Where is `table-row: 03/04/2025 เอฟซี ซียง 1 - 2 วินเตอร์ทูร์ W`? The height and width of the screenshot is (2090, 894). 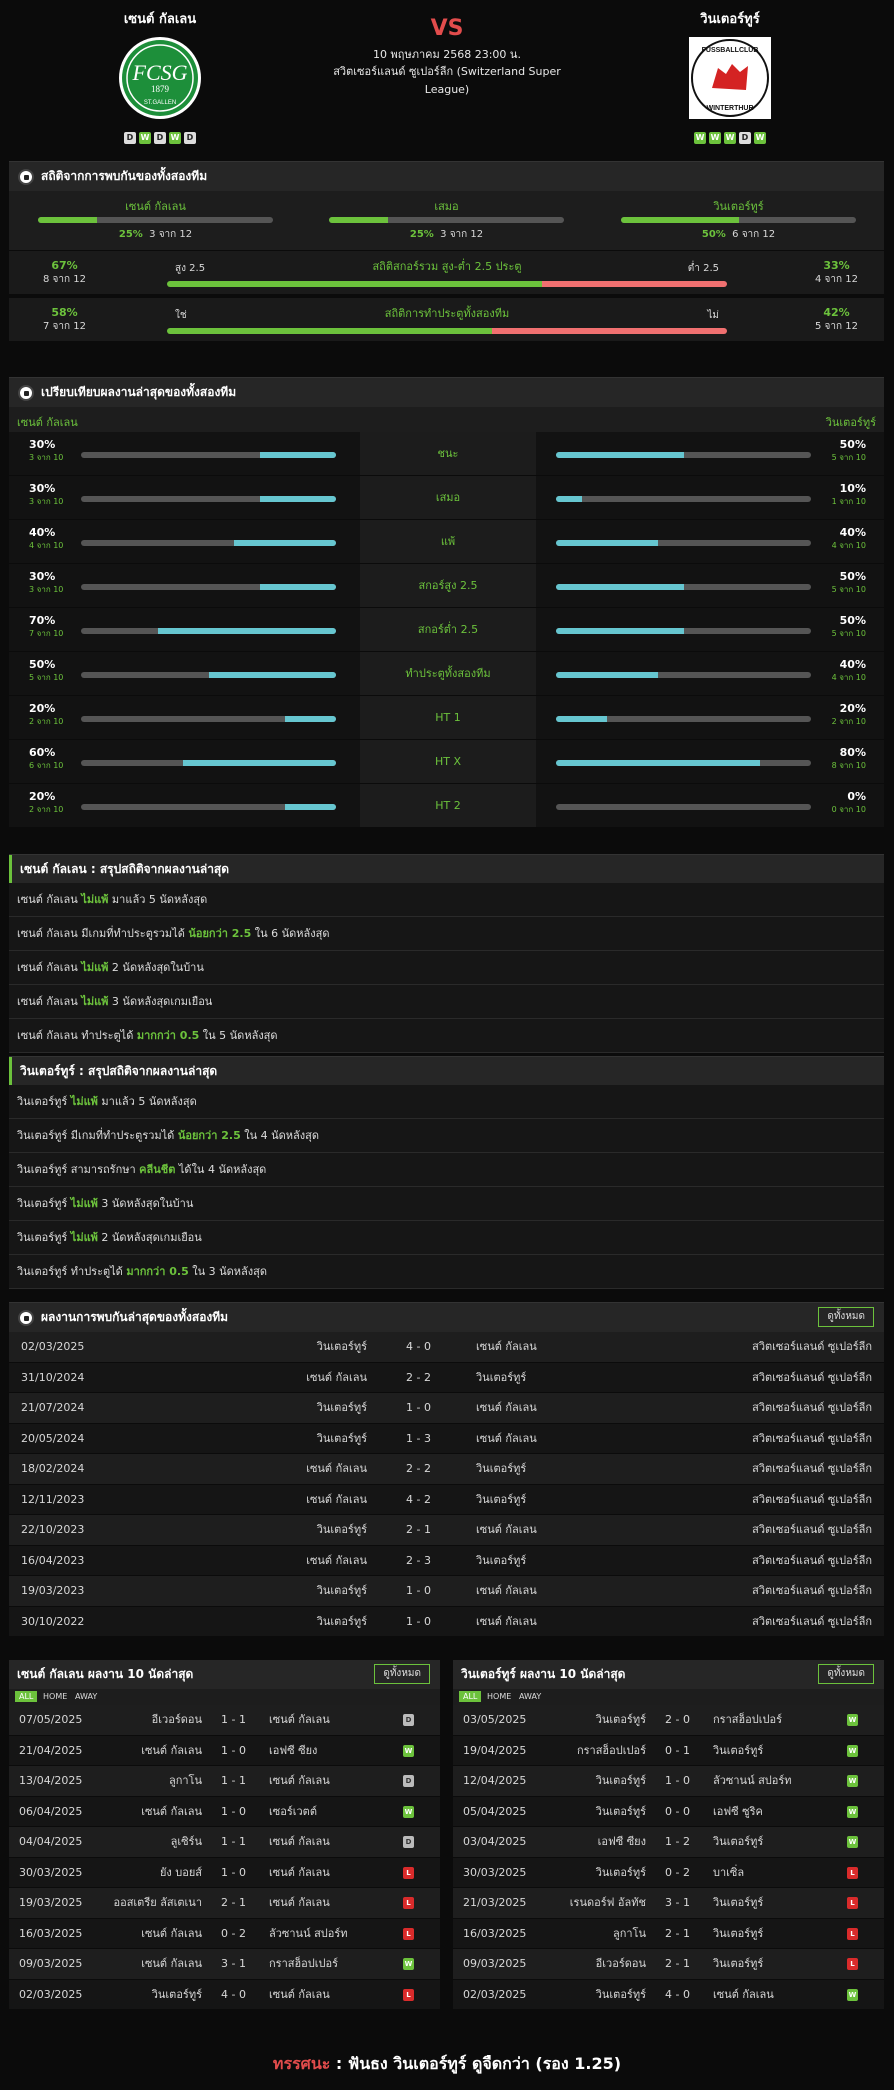
table-row: 03/04/2025 เอฟซี ซียง 1 - 2 วินเตอร์ทูร์ W is located at coordinates (668, 1842).